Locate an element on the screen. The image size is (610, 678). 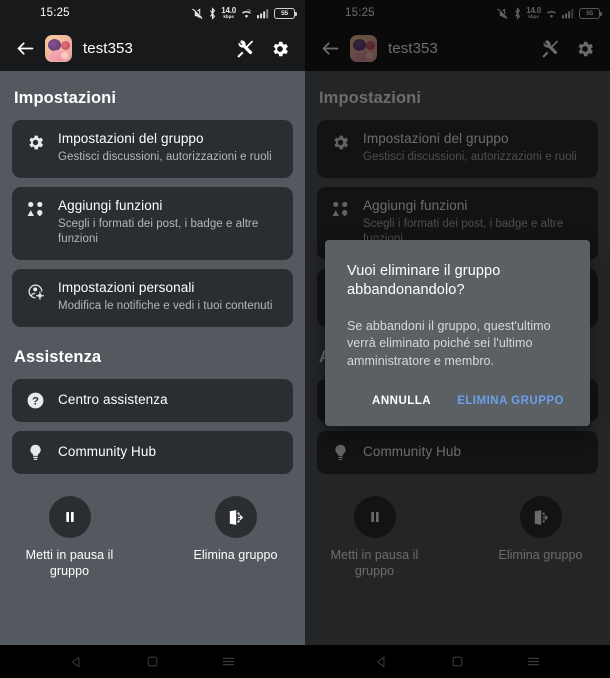
dialog-title: Vuoi eliminare il gruppo abbandonandolo? is located at coordinates (424, 281).